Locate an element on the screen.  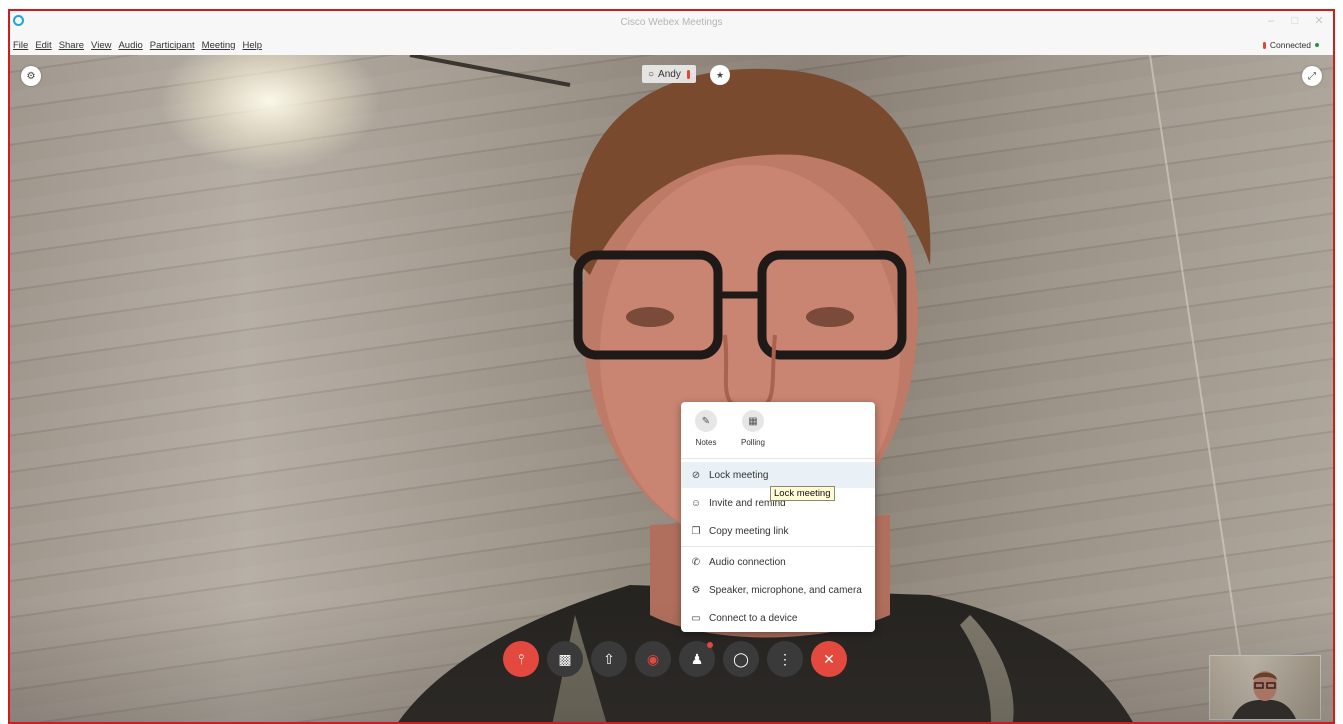
menu-meeting: Meeting is located at coordinates (219, 45).